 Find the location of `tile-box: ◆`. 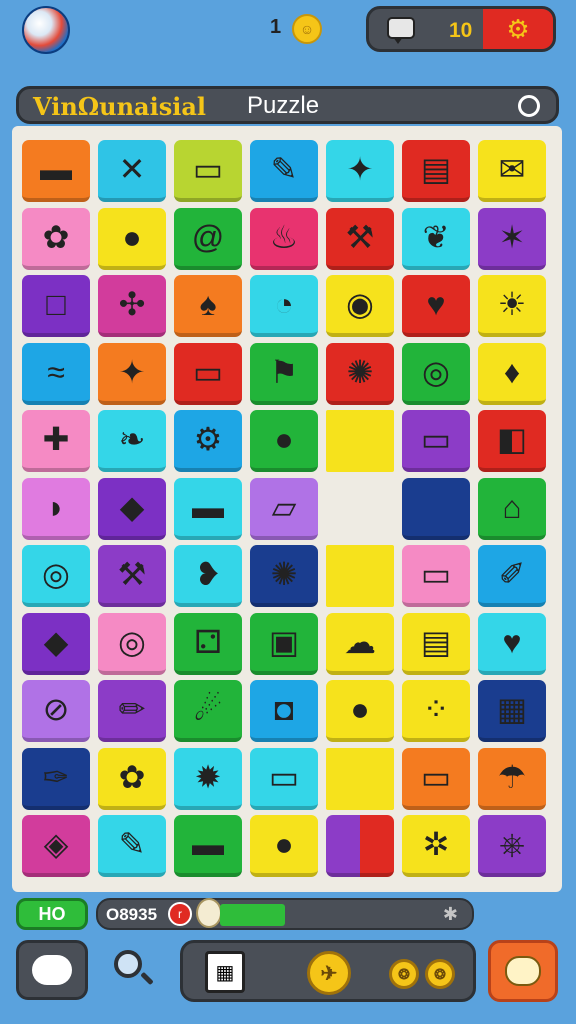

tile-box: ◆ is located at coordinates (132, 508).